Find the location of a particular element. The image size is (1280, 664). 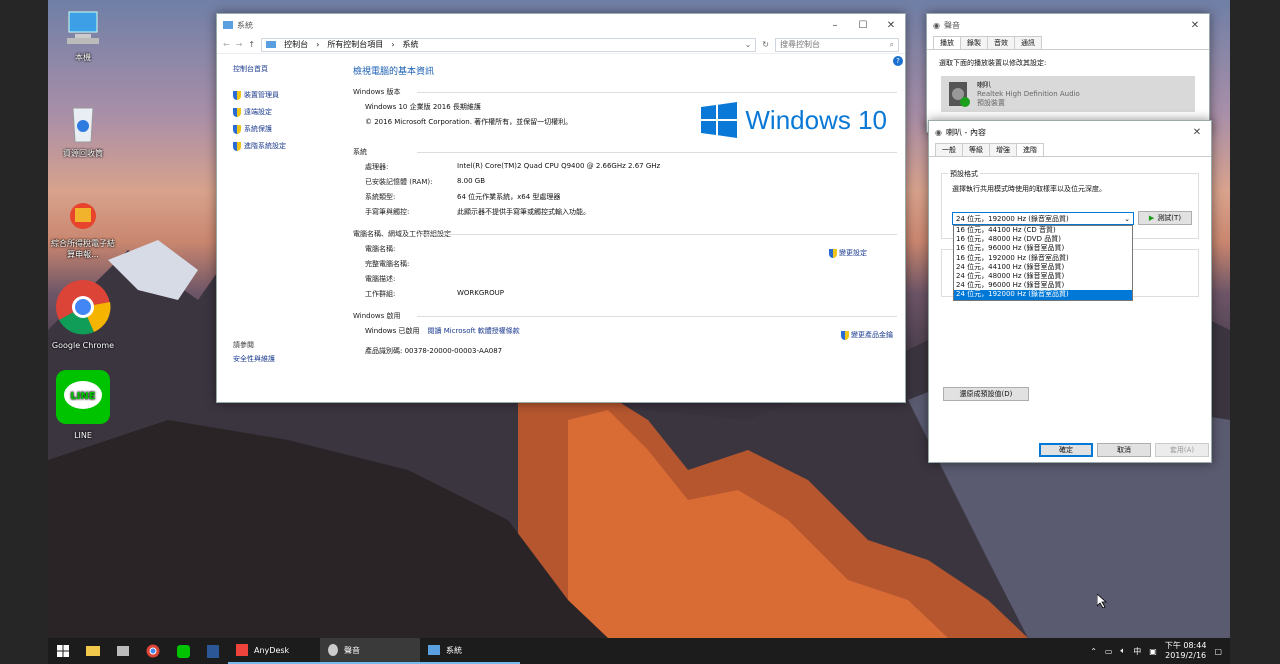

restore-defaults-button: 還原成預設值(D) is located at coordinates (986, 394).